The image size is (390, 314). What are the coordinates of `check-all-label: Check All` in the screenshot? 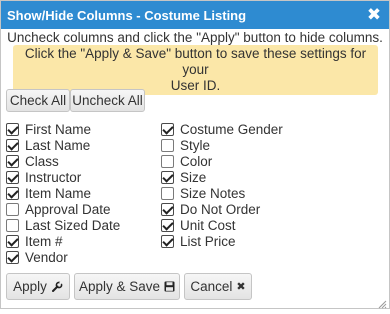 It's located at (38, 100).